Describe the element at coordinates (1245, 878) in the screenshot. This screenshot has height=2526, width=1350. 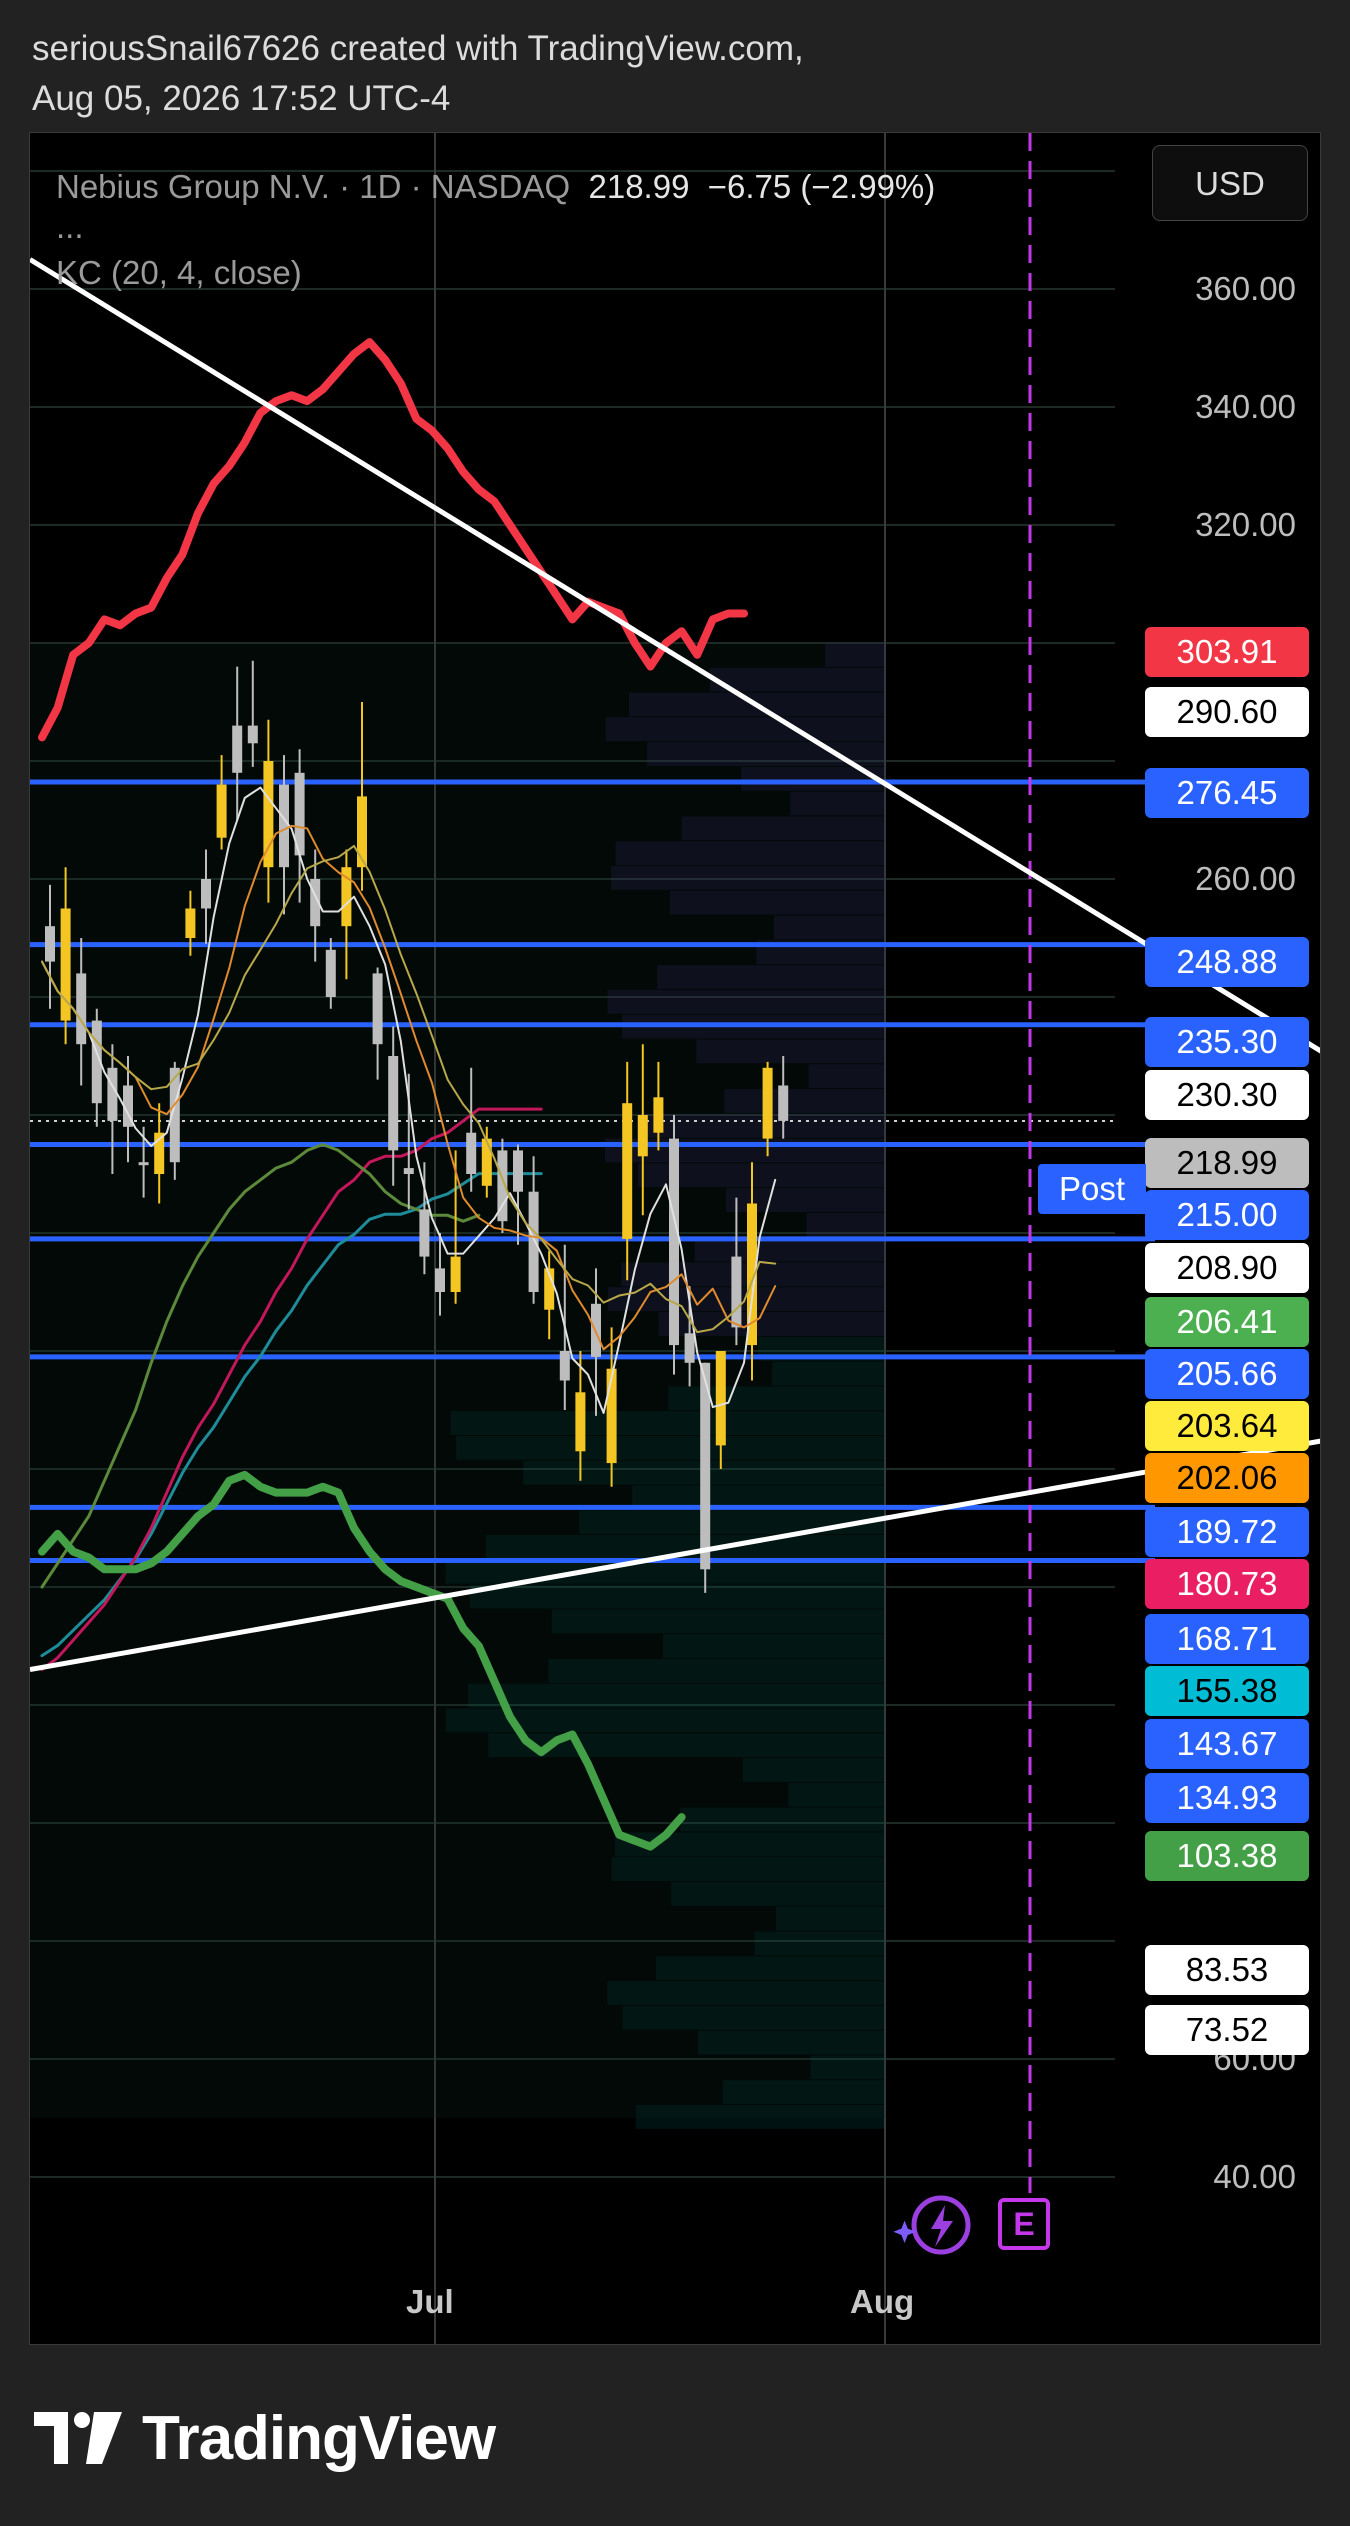
I see `price-axis-label: 260.00` at that location.